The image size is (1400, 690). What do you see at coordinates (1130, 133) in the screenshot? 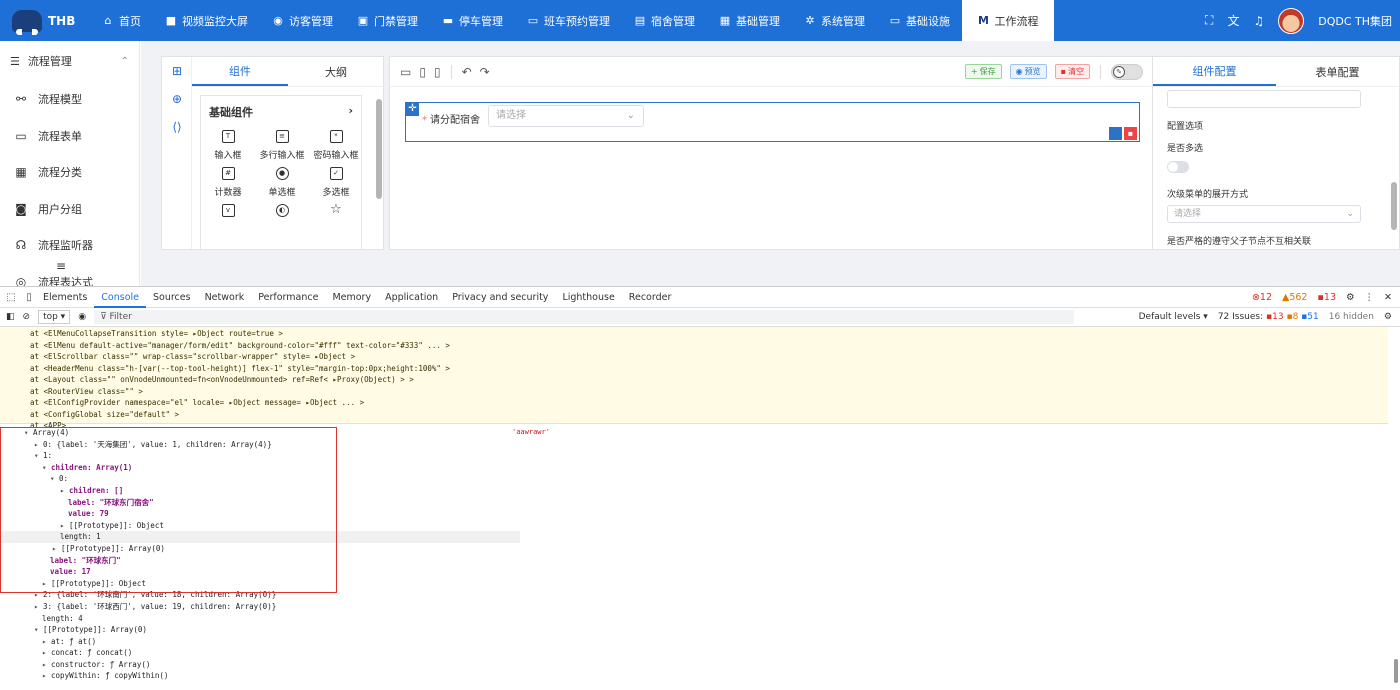
I see `delete-item-button: ▪` at bounding box center [1130, 133].